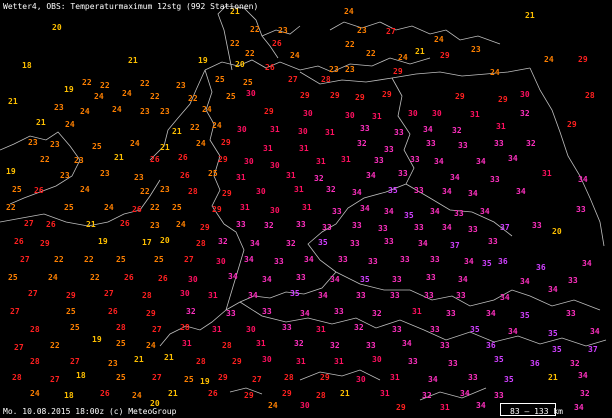 The image size is (612, 418). I want to click on station-value: 20, so click(240, 64).